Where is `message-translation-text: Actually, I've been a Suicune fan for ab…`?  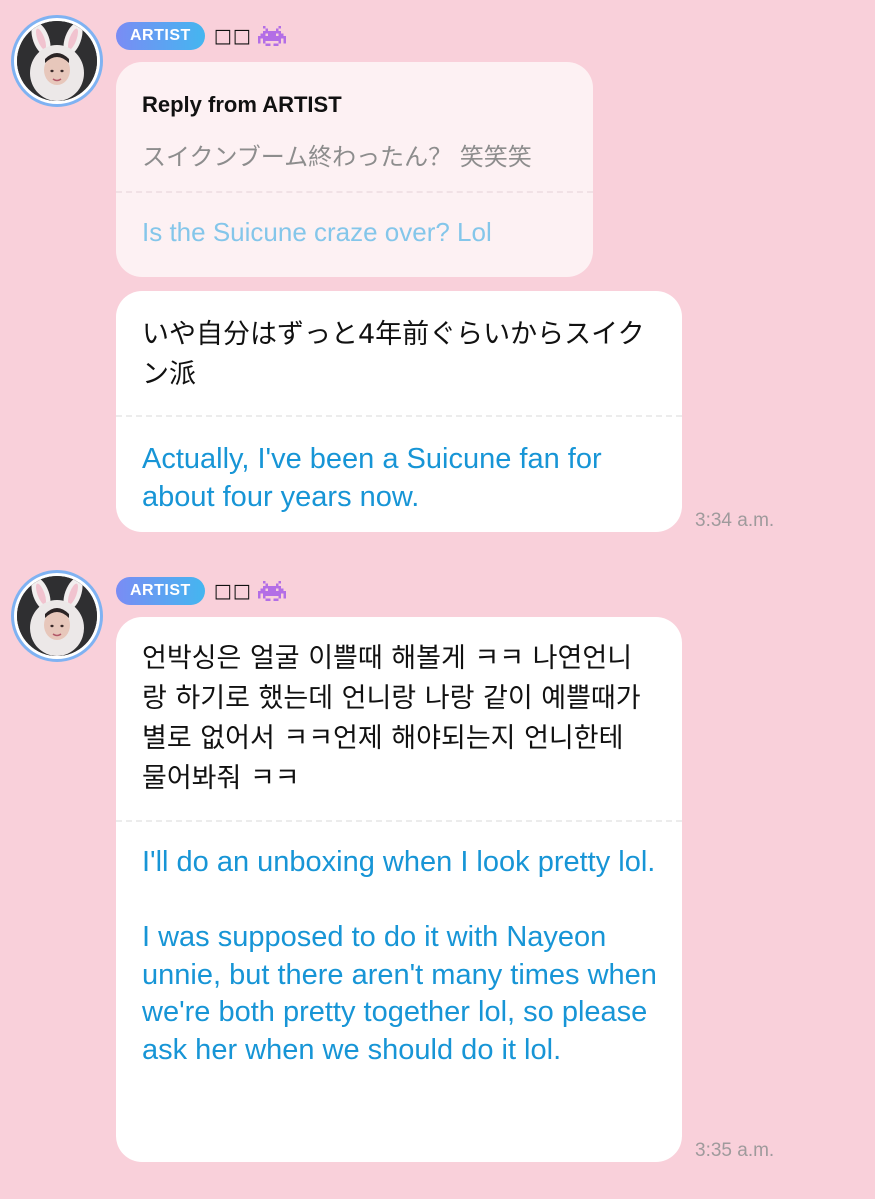 message-translation-text: Actually, I've been a Suicune fan for ab… is located at coordinates (372, 478).